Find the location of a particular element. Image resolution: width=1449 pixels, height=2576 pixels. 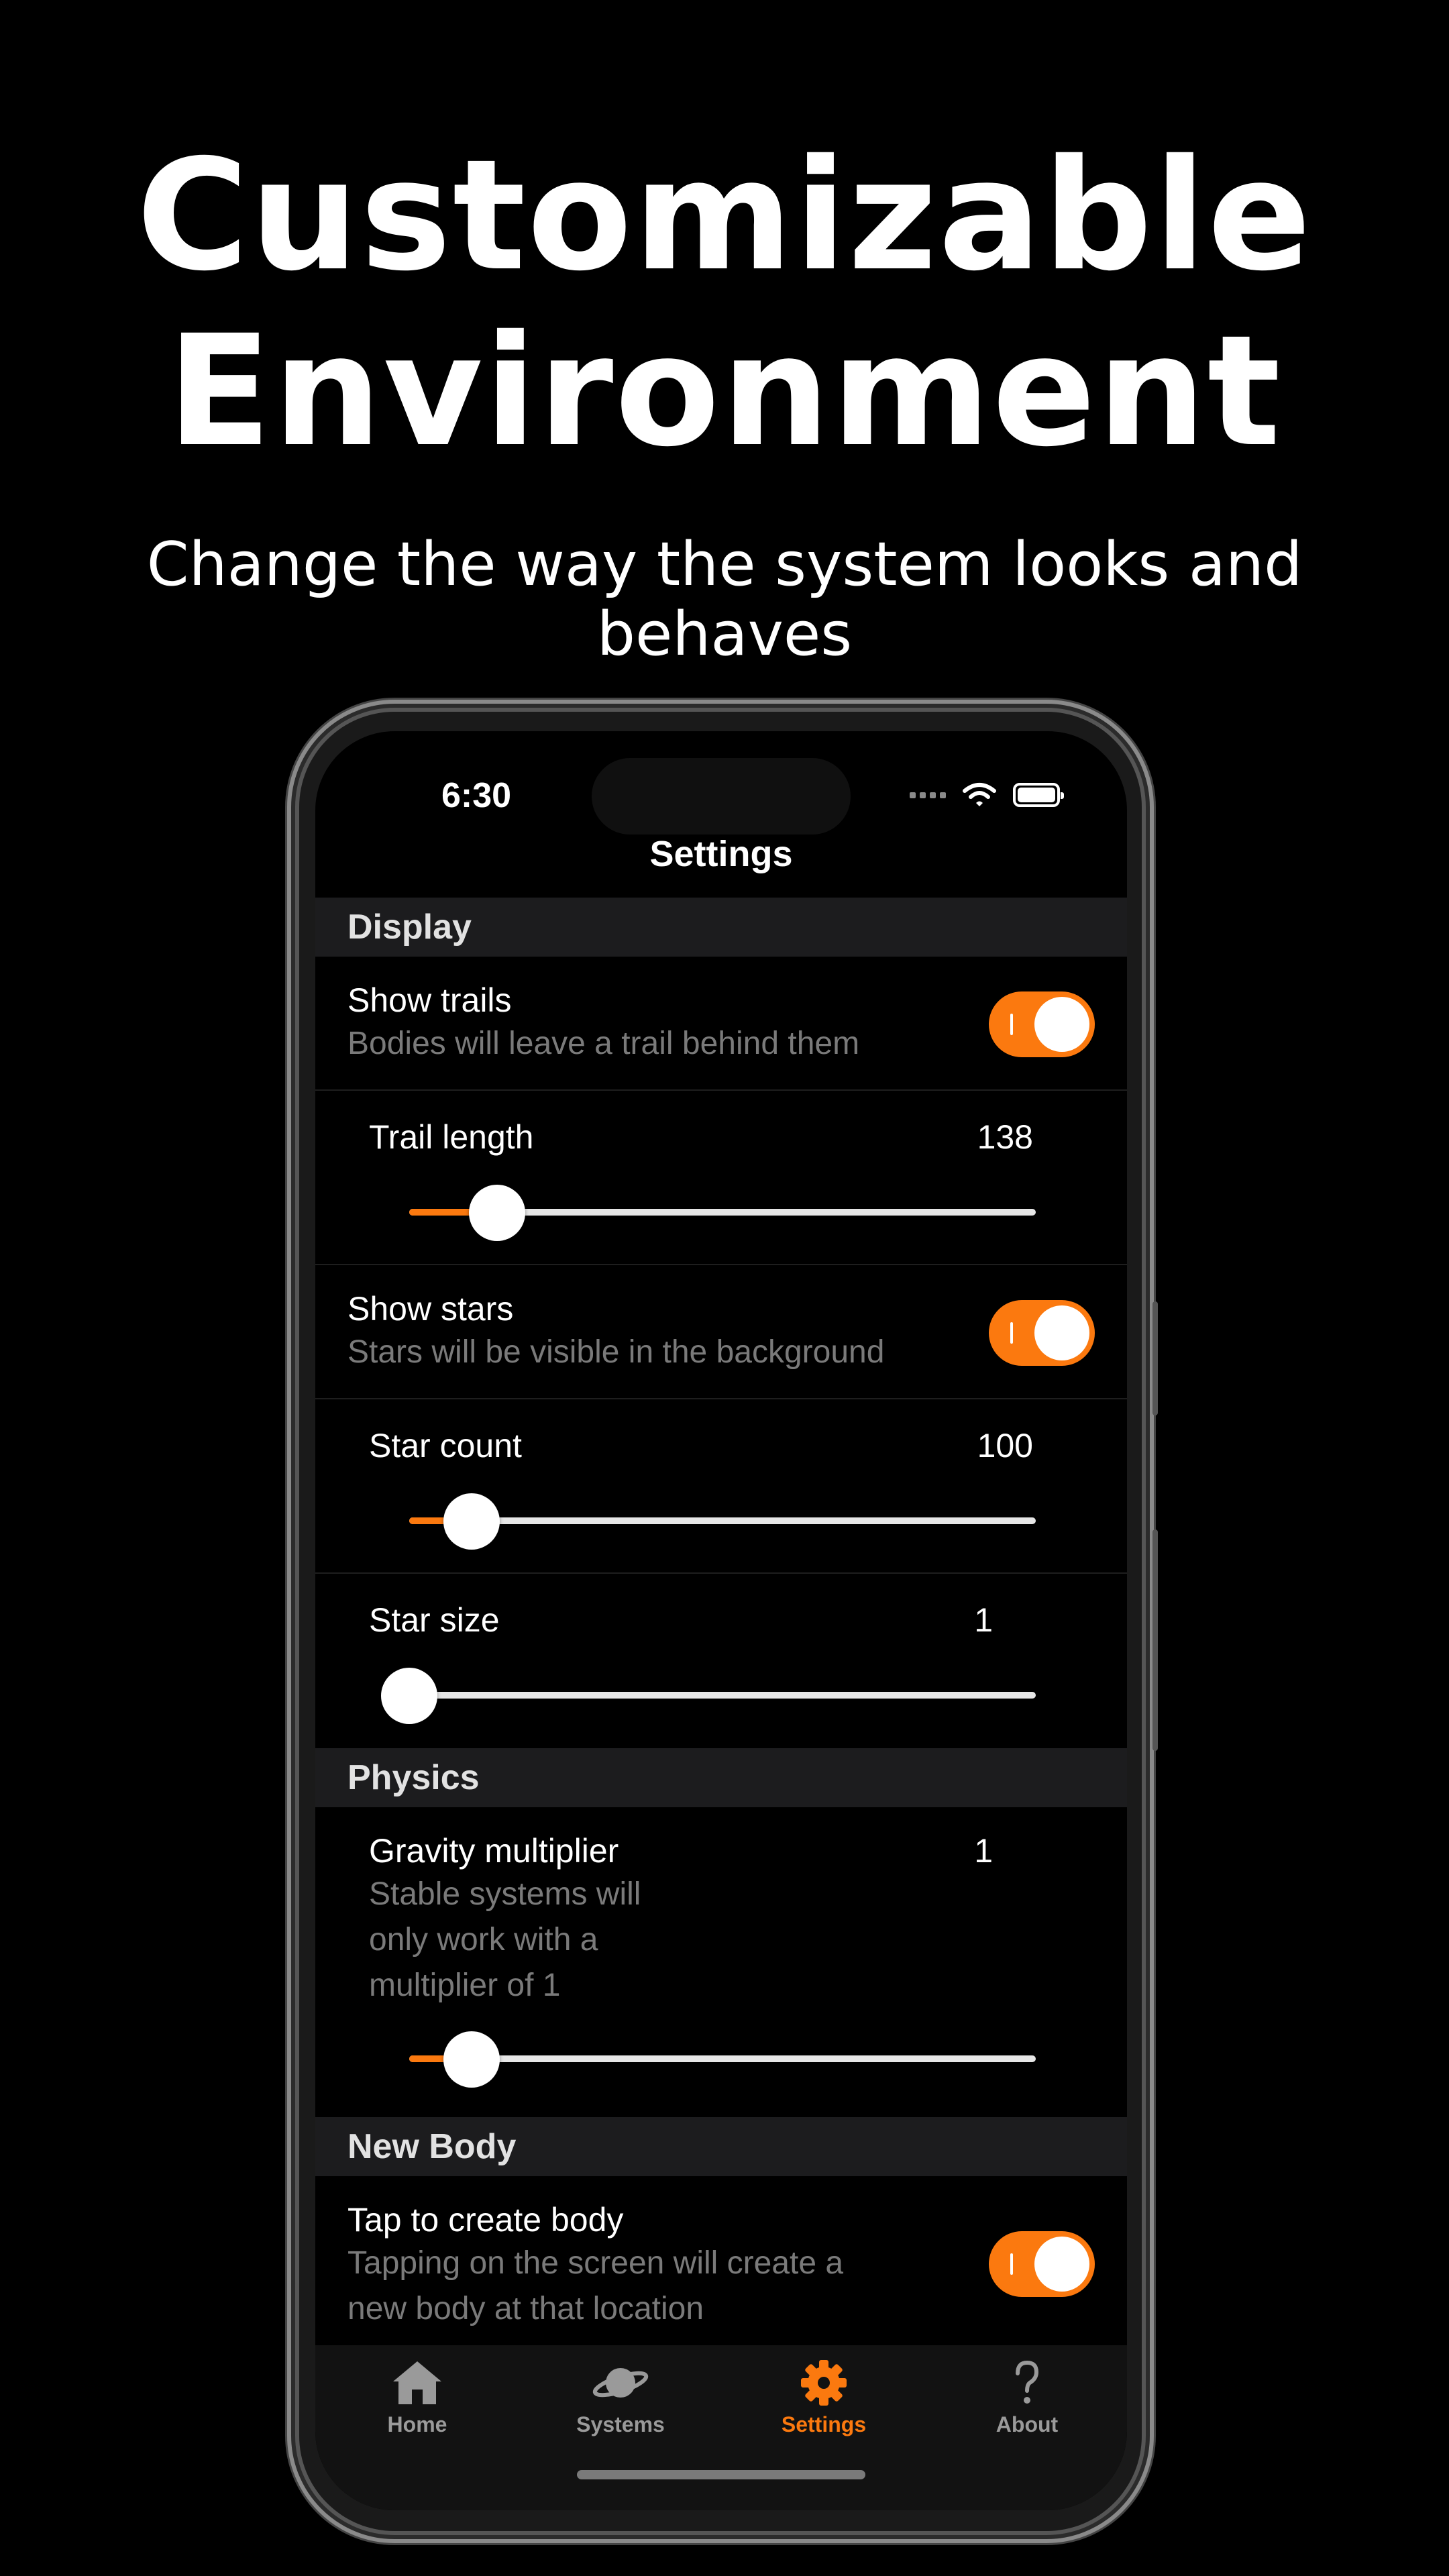

wifi-icon is located at coordinates (979, 794).